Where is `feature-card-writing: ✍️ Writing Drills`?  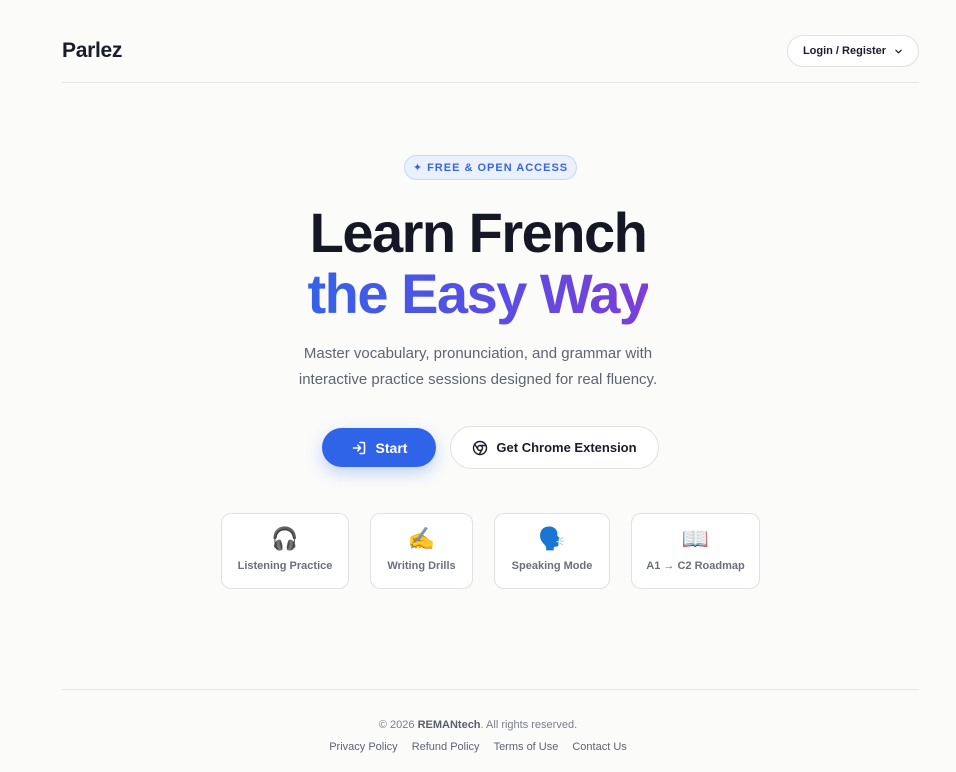 feature-card-writing: ✍️ Writing Drills is located at coordinates (421, 551).